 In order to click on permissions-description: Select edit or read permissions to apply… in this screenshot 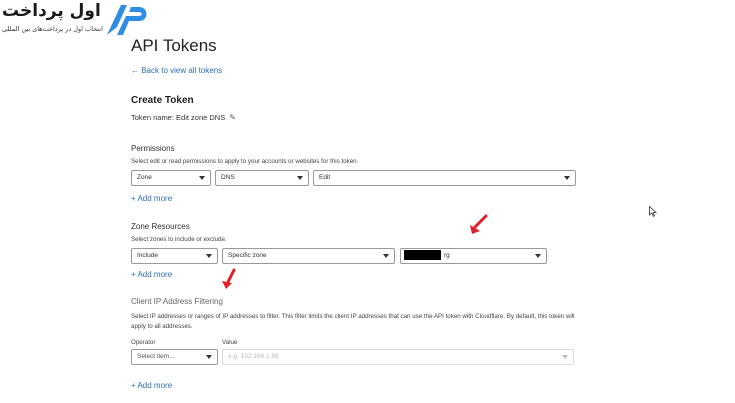, I will do `click(245, 161)`.